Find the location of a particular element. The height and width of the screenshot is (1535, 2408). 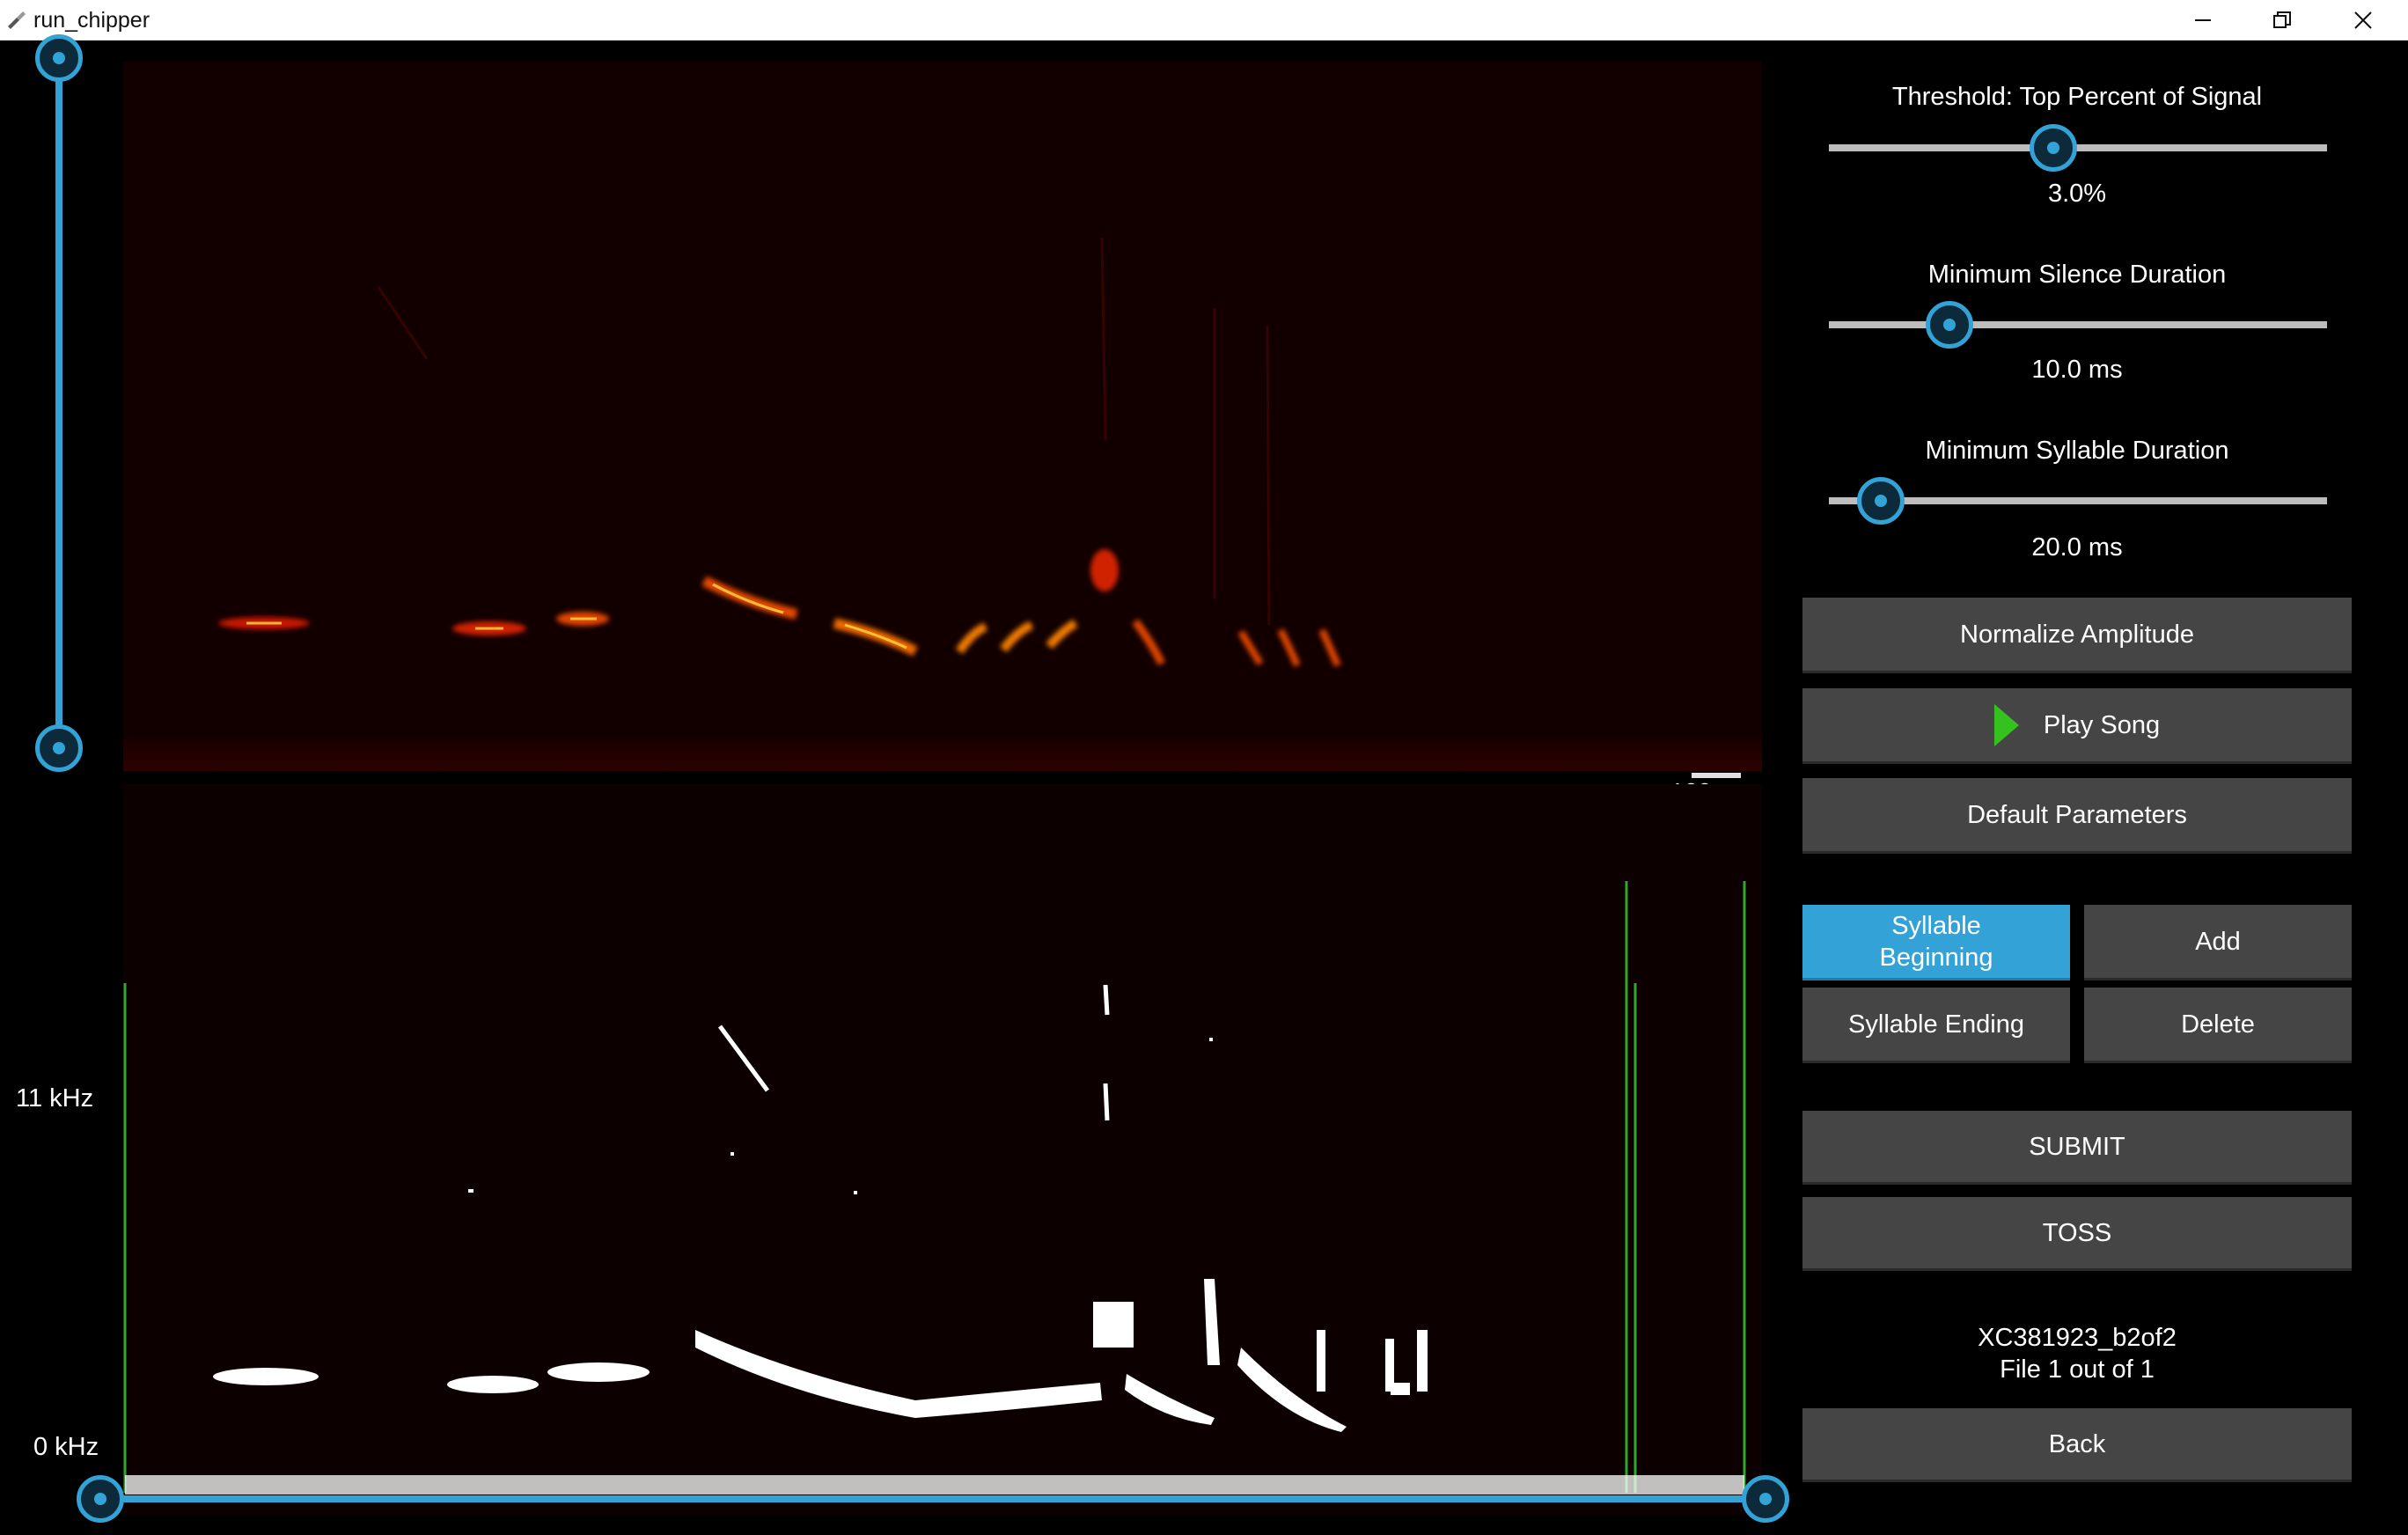

close-button is located at coordinates (2363, 20).